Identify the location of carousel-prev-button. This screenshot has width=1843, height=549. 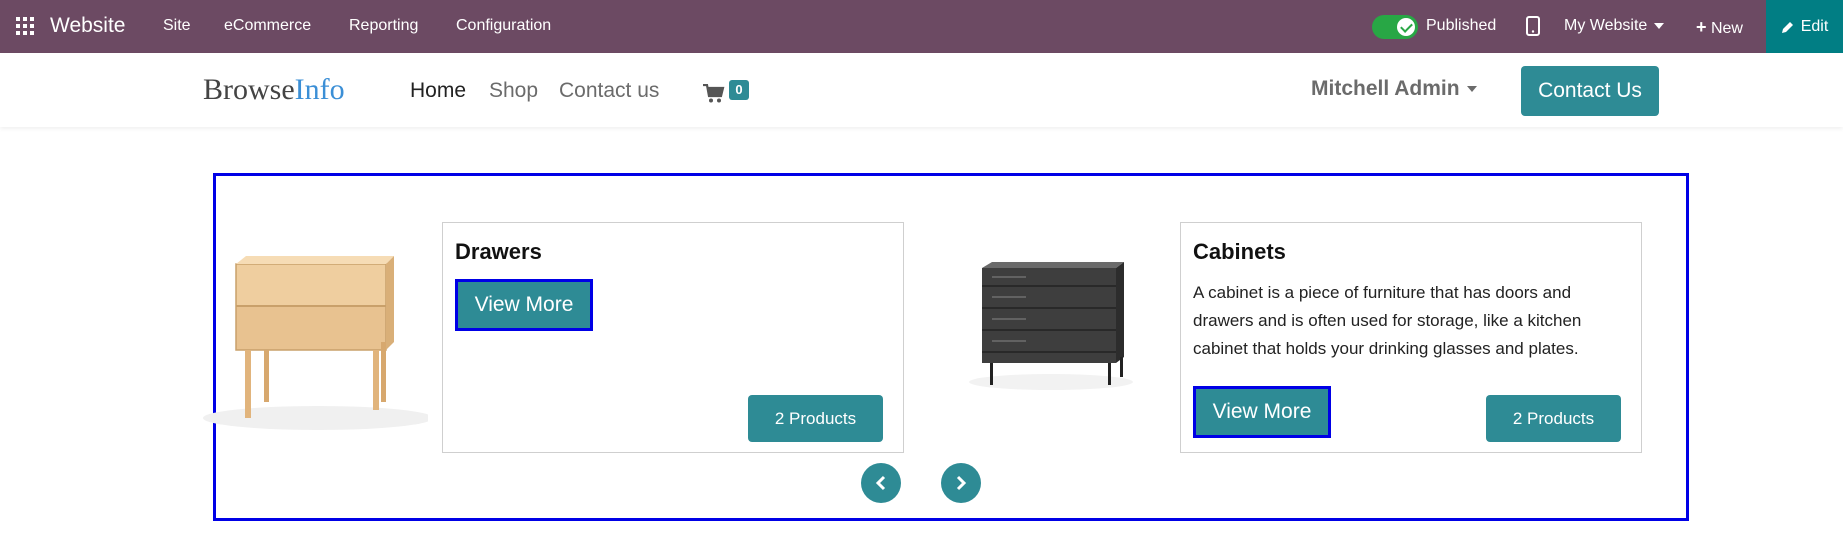
(881, 483).